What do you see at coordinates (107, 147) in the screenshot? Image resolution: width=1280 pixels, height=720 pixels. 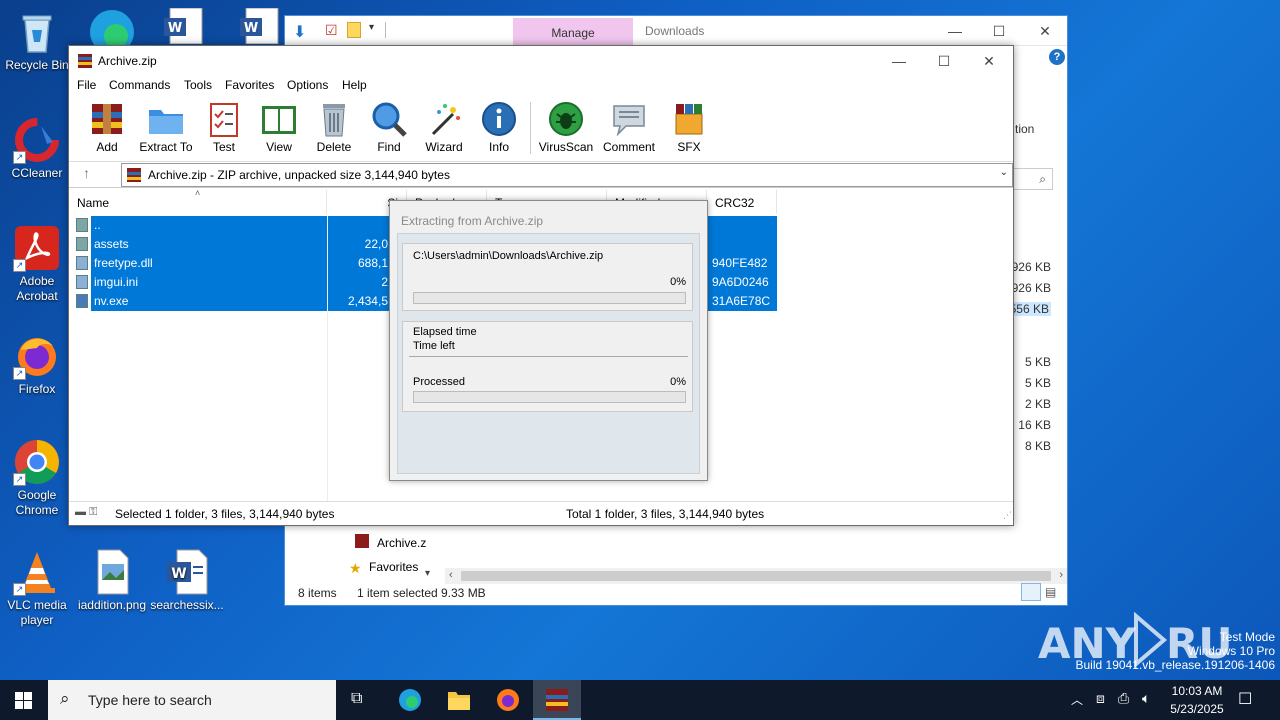 I see `toolbar-label: Add` at bounding box center [107, 147].